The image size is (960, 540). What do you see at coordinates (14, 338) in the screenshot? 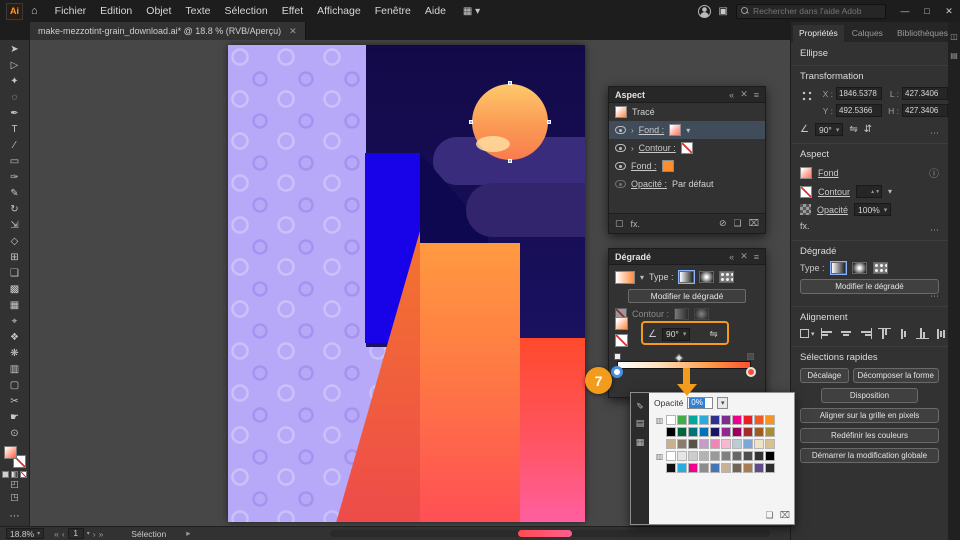
I see `blend-tool: ❖` at bounding box center [14, 338].